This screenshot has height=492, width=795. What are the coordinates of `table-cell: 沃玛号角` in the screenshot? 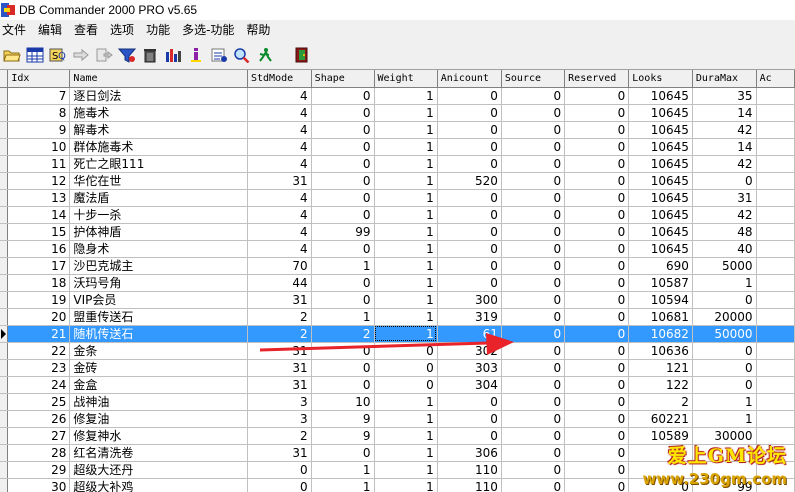 It's located at (158, 283).